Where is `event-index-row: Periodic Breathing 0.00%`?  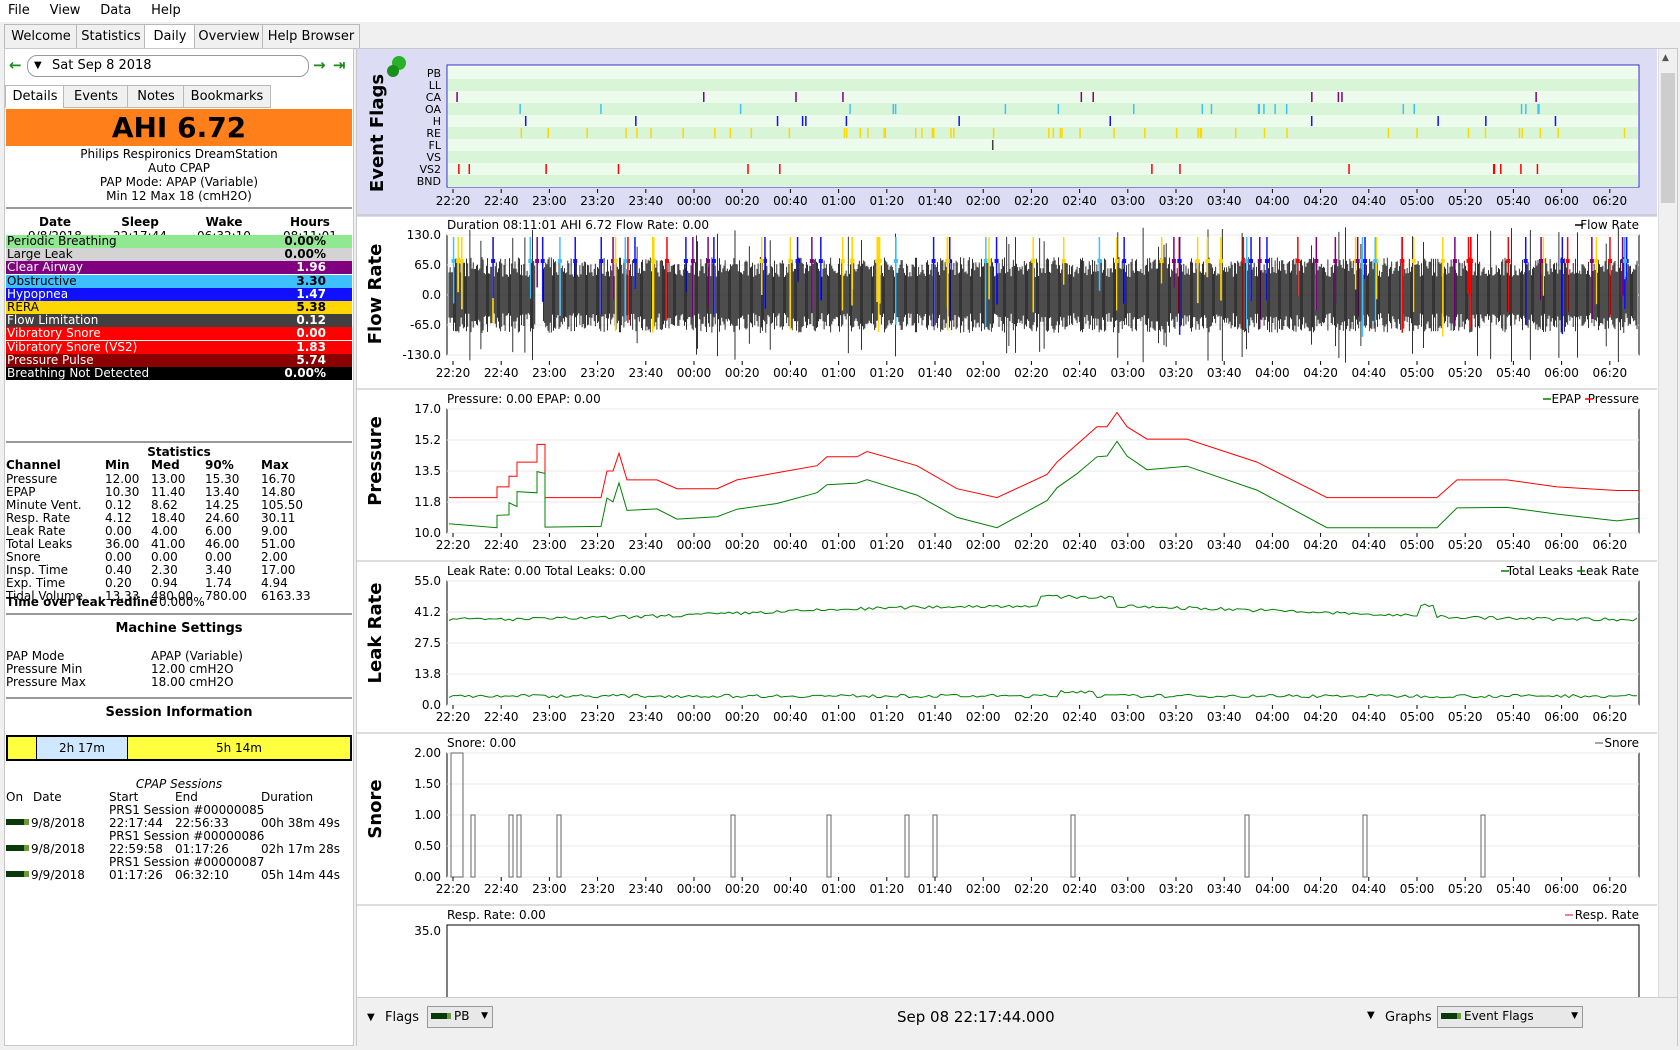
event-index-row: Periodic Breathing 0.00% is located at coordinates (179, 241).